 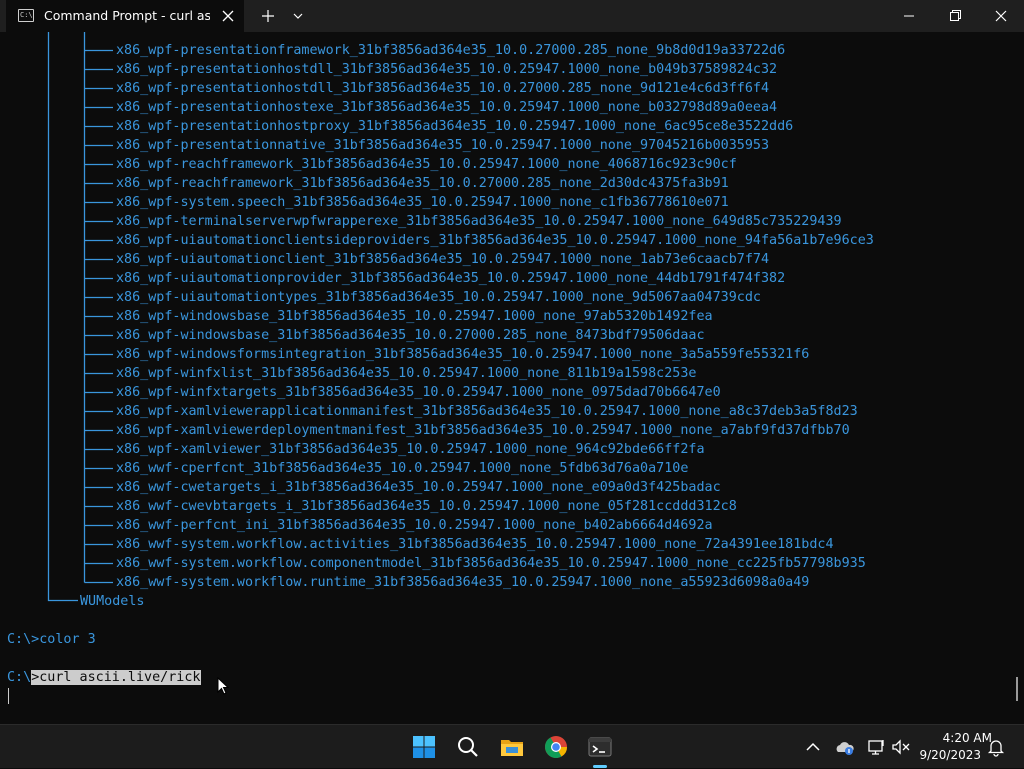 What do you see at coordinates (67, 639) in the screenshot?
I see `command-text: color 3` at bounding box center [67, 639].